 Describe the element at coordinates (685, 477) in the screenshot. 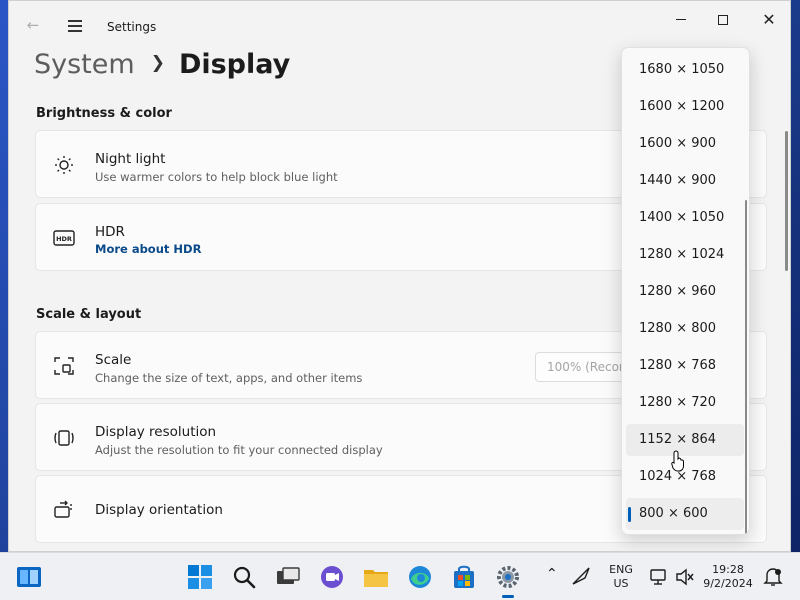

I see `resolution-option: 1024 × 768` at that location.